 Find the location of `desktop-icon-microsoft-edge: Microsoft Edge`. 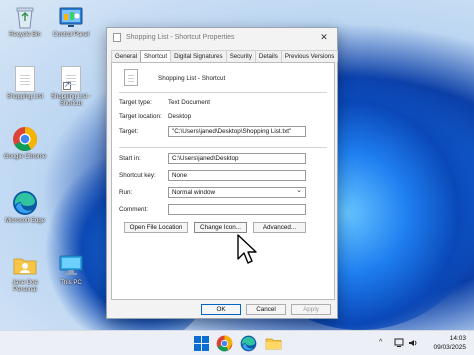

desktop-icon-microsoft-edge: Microsoft Edge is located at coordinates (25, 207).